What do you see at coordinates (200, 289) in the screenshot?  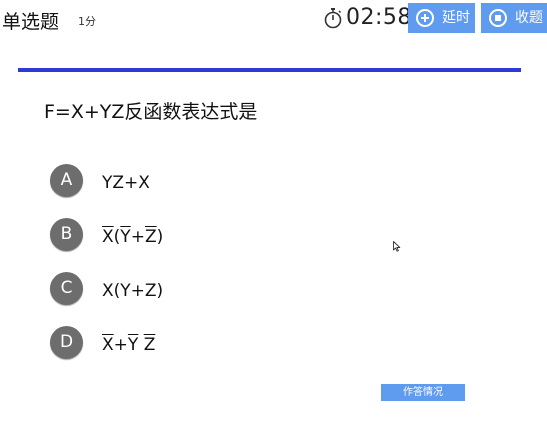 I see `option-c: C X(Y+Z)` at bounding box center [200, 289].